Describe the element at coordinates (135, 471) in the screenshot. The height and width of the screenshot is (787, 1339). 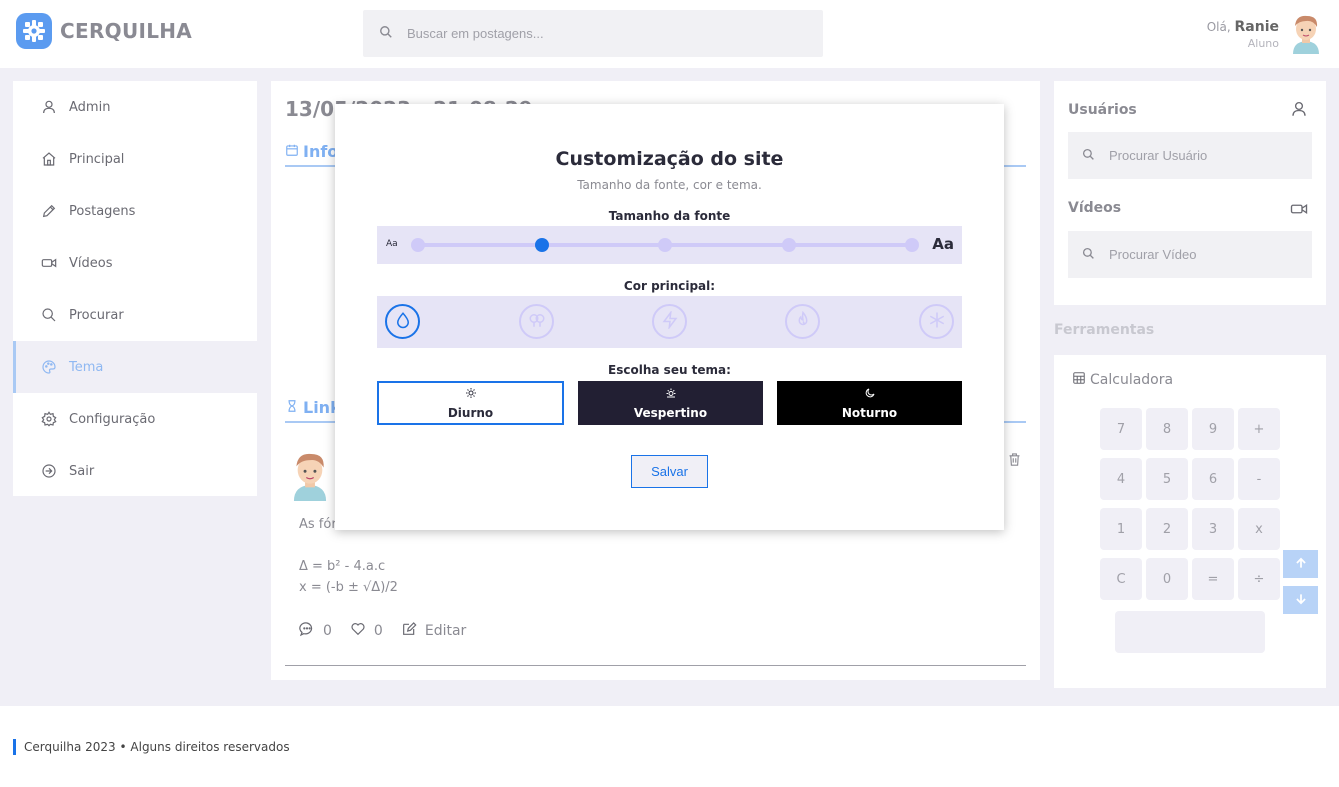
I see `sidebar-item-sair: Sair` at that location.